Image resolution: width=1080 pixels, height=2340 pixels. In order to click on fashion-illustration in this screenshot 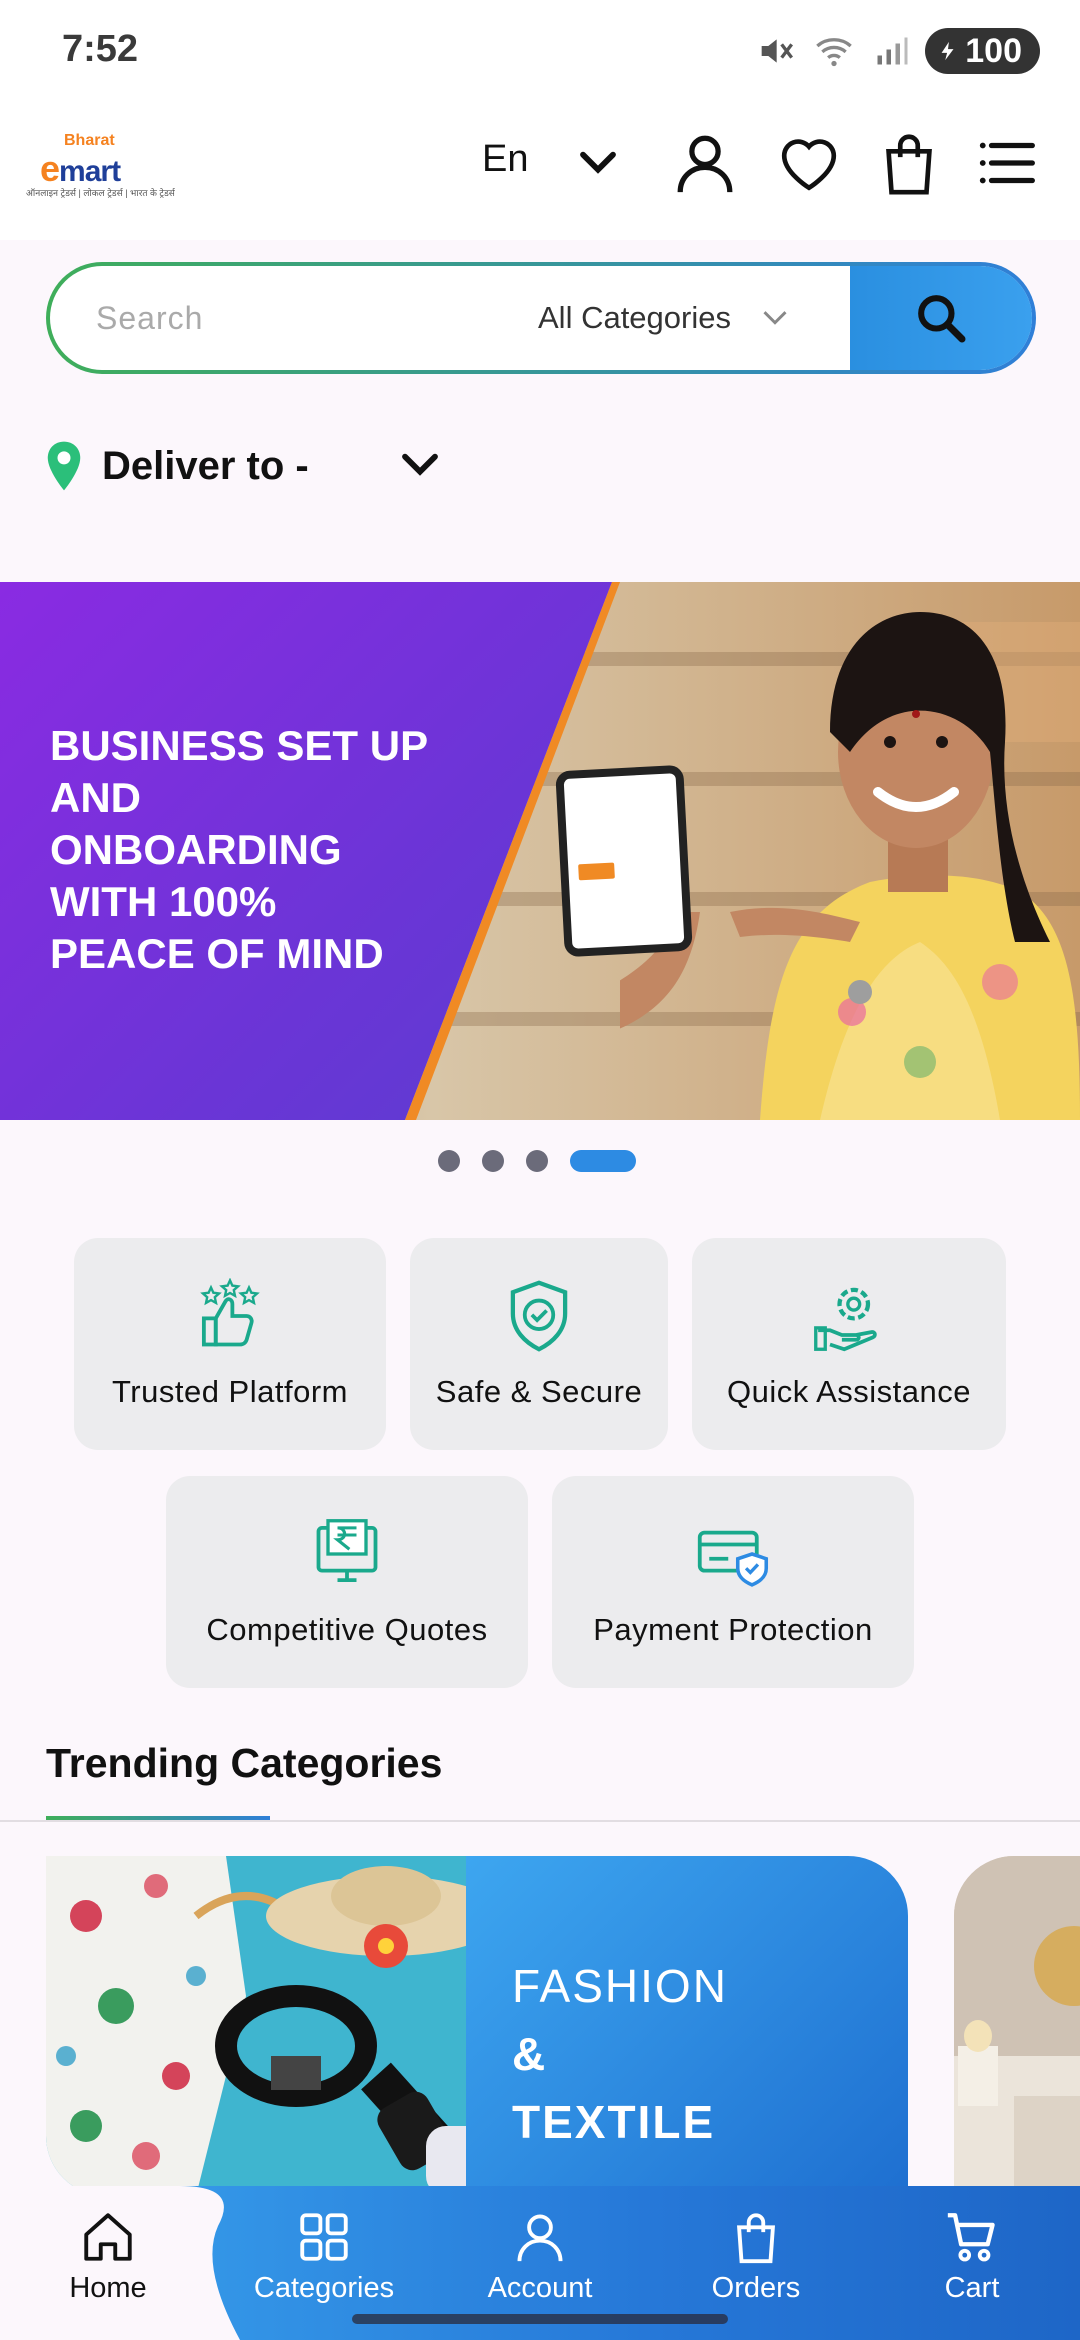, I will do `click(256, 2026)`.